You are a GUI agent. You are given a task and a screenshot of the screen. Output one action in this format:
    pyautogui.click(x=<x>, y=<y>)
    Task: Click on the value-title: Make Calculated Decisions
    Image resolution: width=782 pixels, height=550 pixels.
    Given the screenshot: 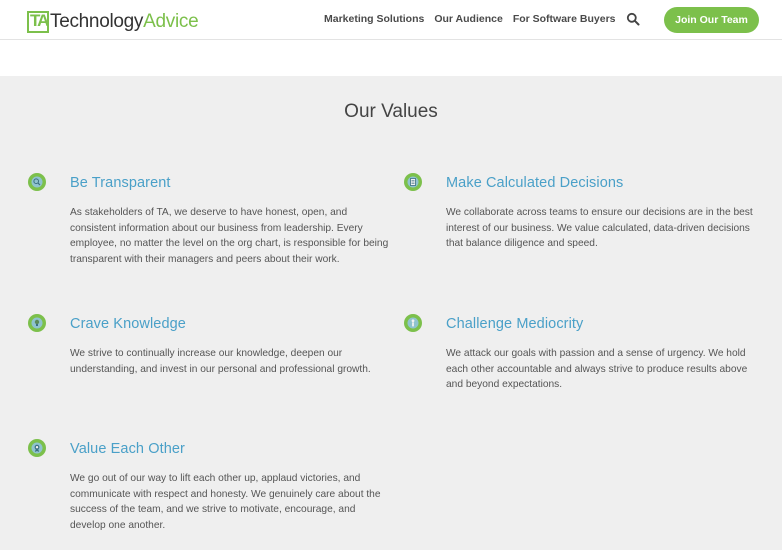 What is the action you would take?
    pyautogui.click(x=535, y=183)
    